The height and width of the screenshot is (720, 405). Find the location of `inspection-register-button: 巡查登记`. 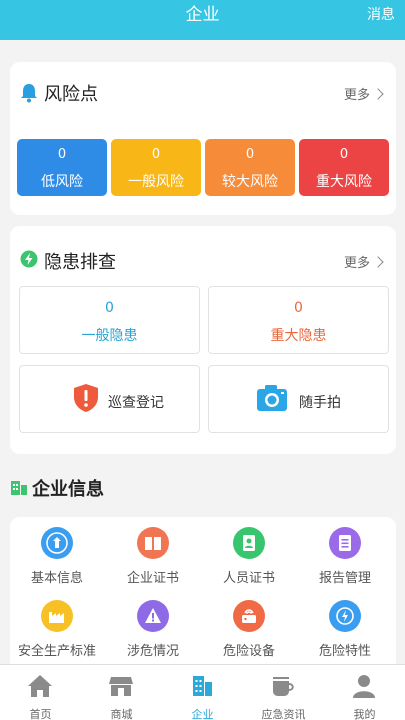

inspection-register-button: 巡查登记 is located at coordinates (109, 399).